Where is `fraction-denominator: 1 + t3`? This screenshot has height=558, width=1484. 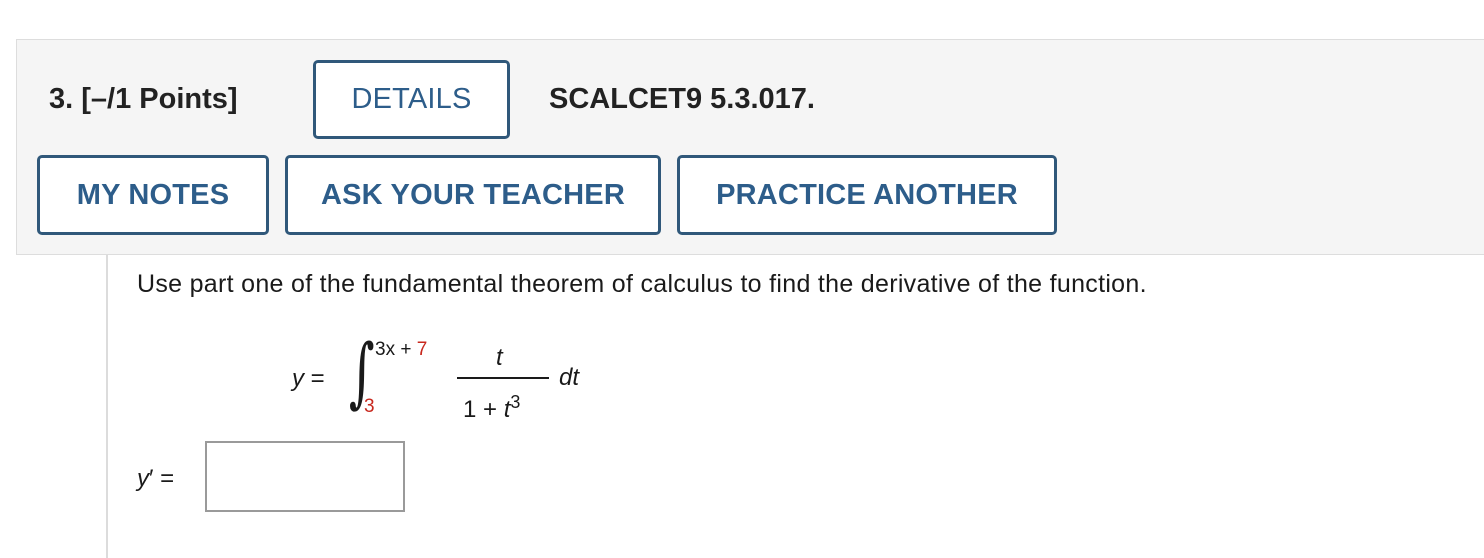
fraction-denominator: 1 + t3 is located at coordinates (491, 407).